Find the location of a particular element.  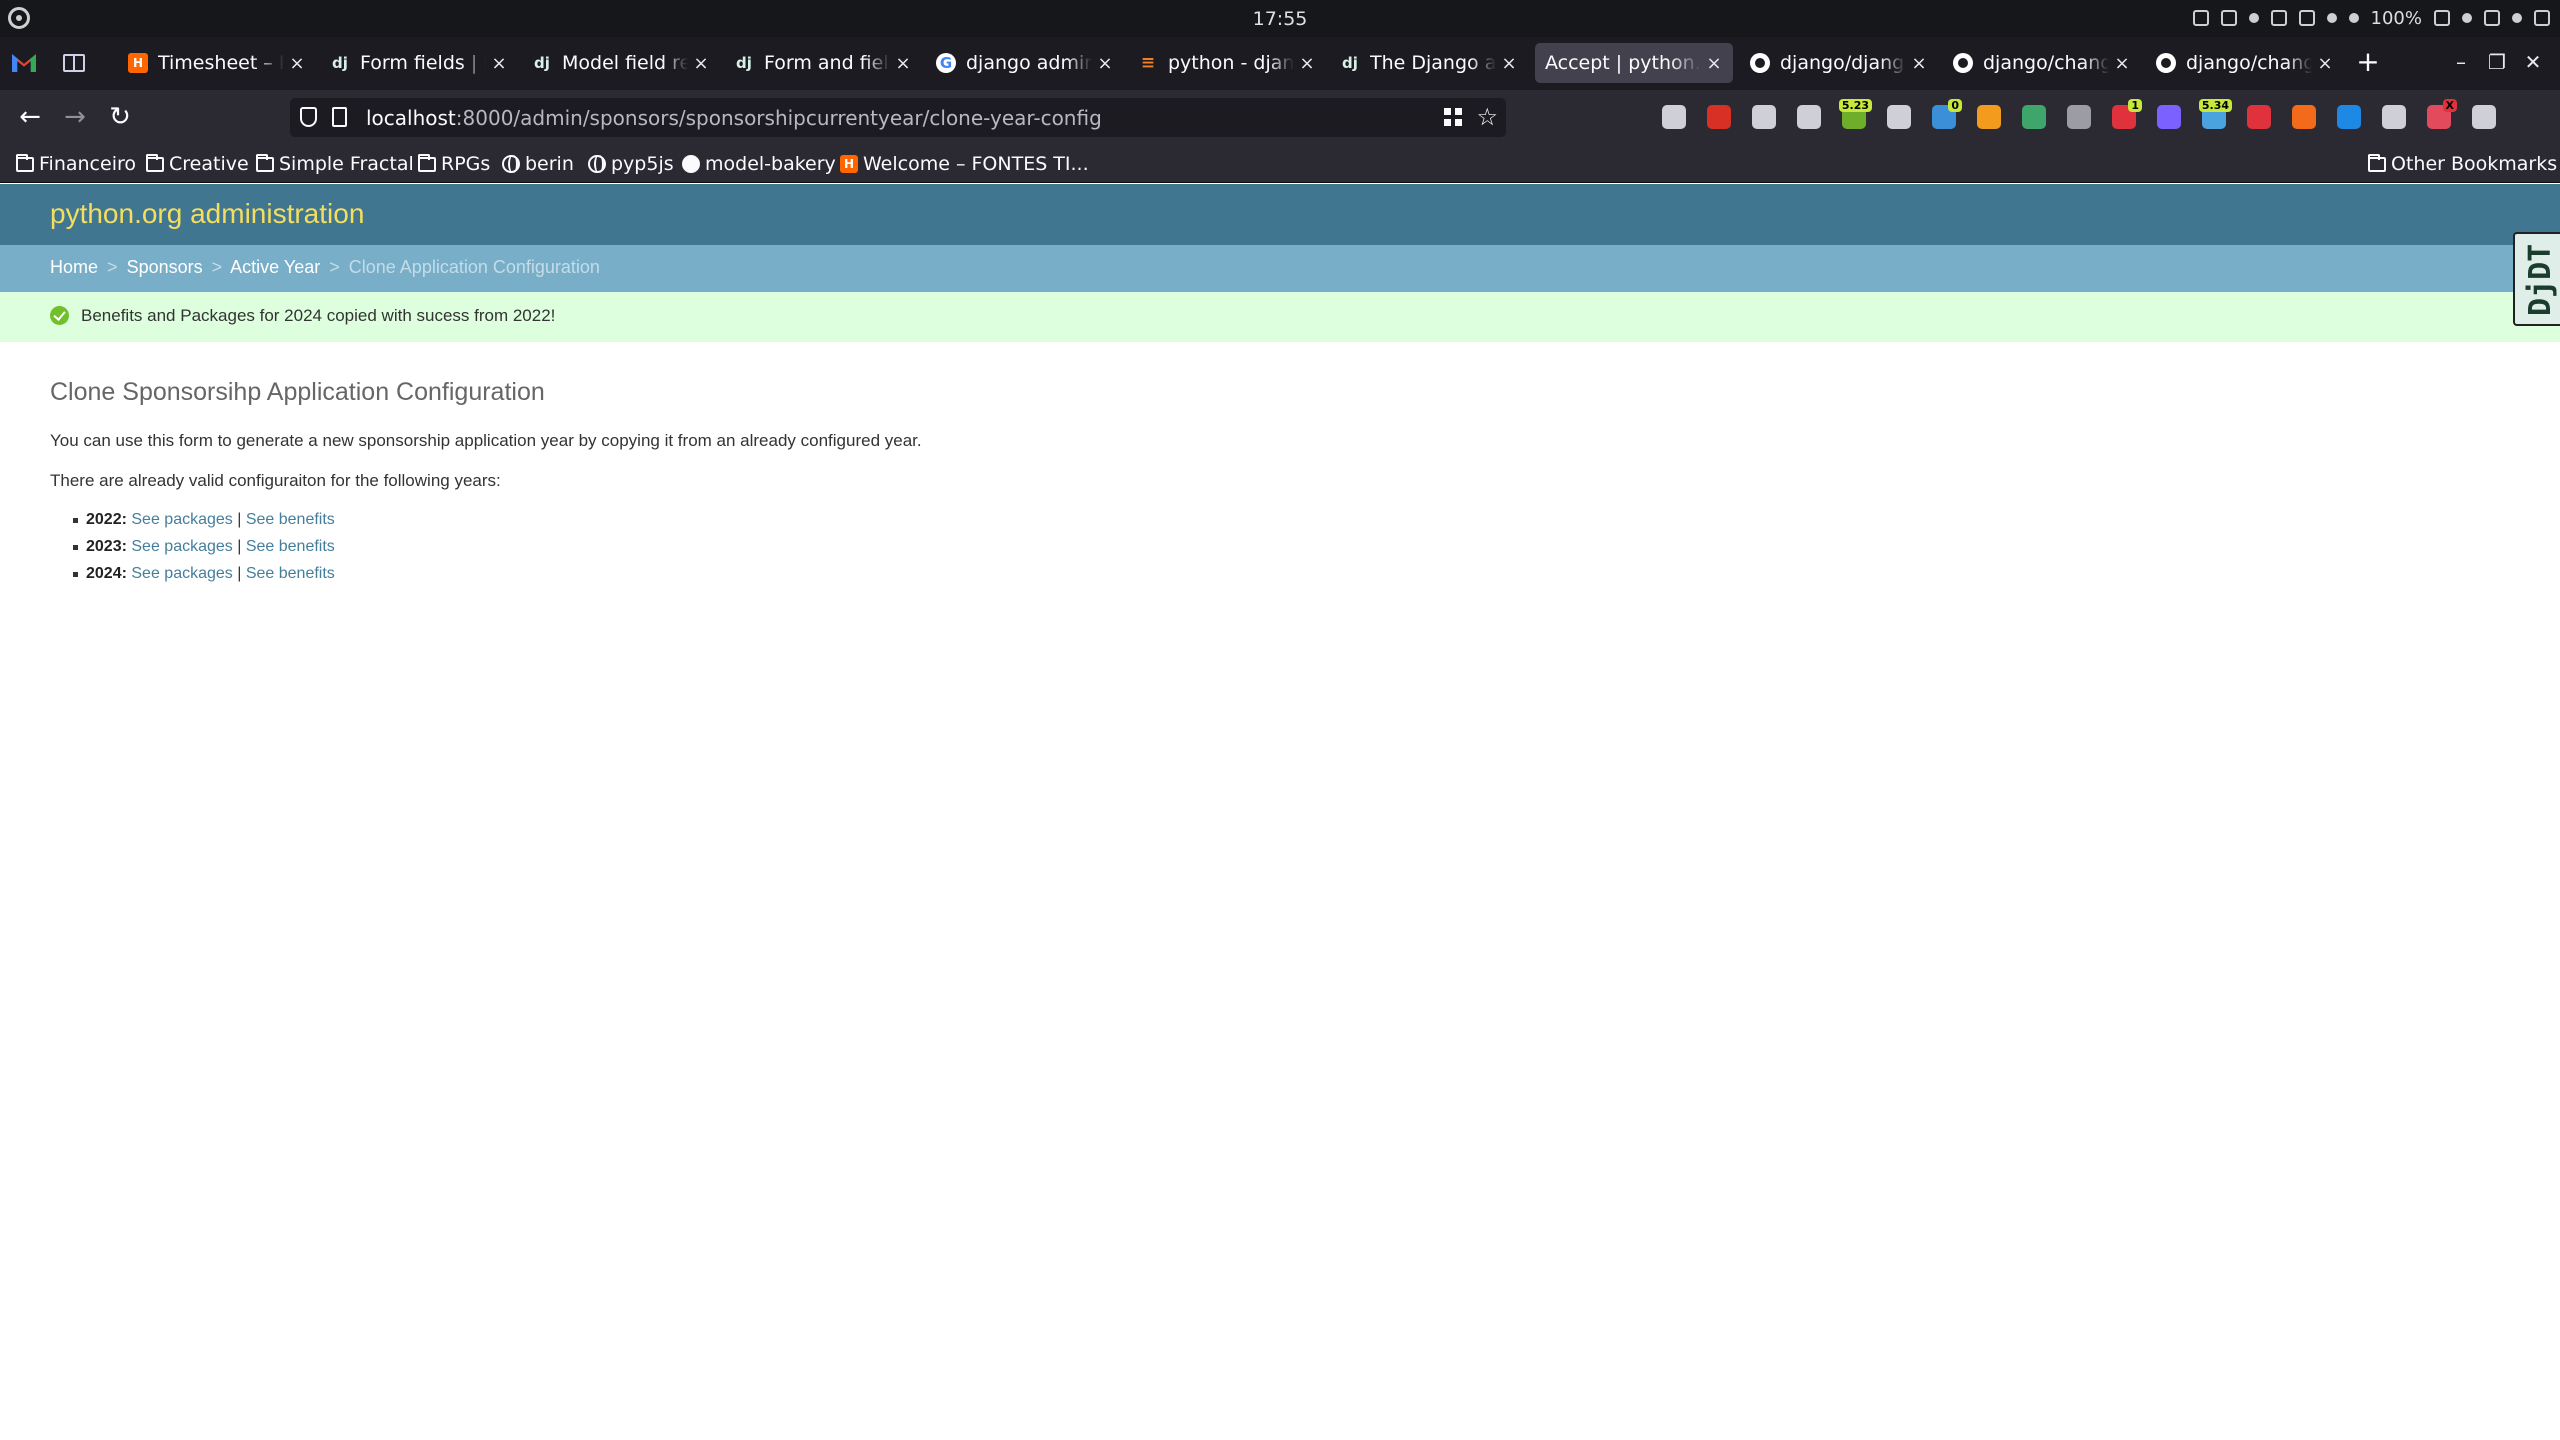

browser-tab: django/django/× is located at coordinates (1839, 63).